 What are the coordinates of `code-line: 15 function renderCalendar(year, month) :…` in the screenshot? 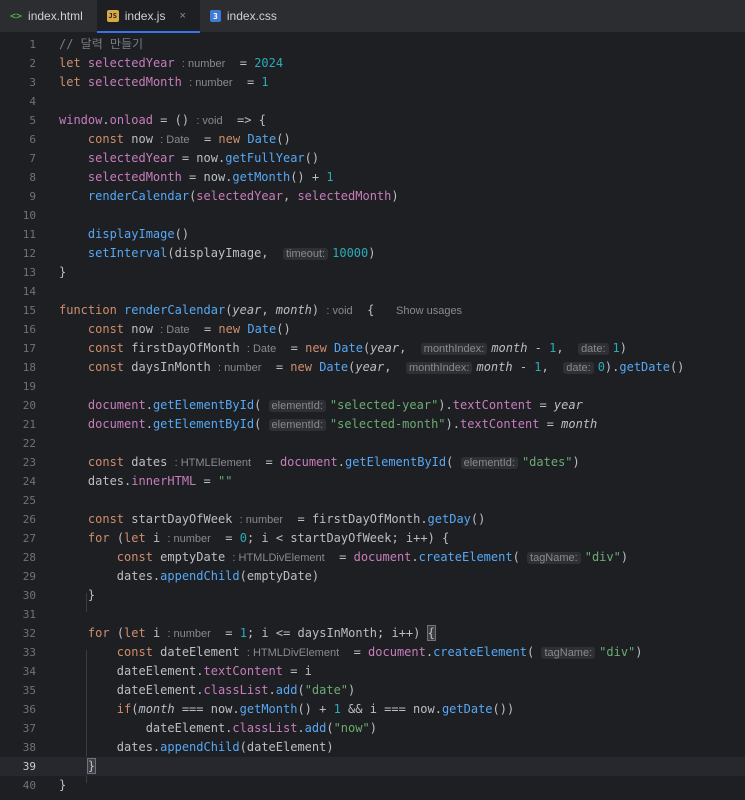 It's located at (372, 310).